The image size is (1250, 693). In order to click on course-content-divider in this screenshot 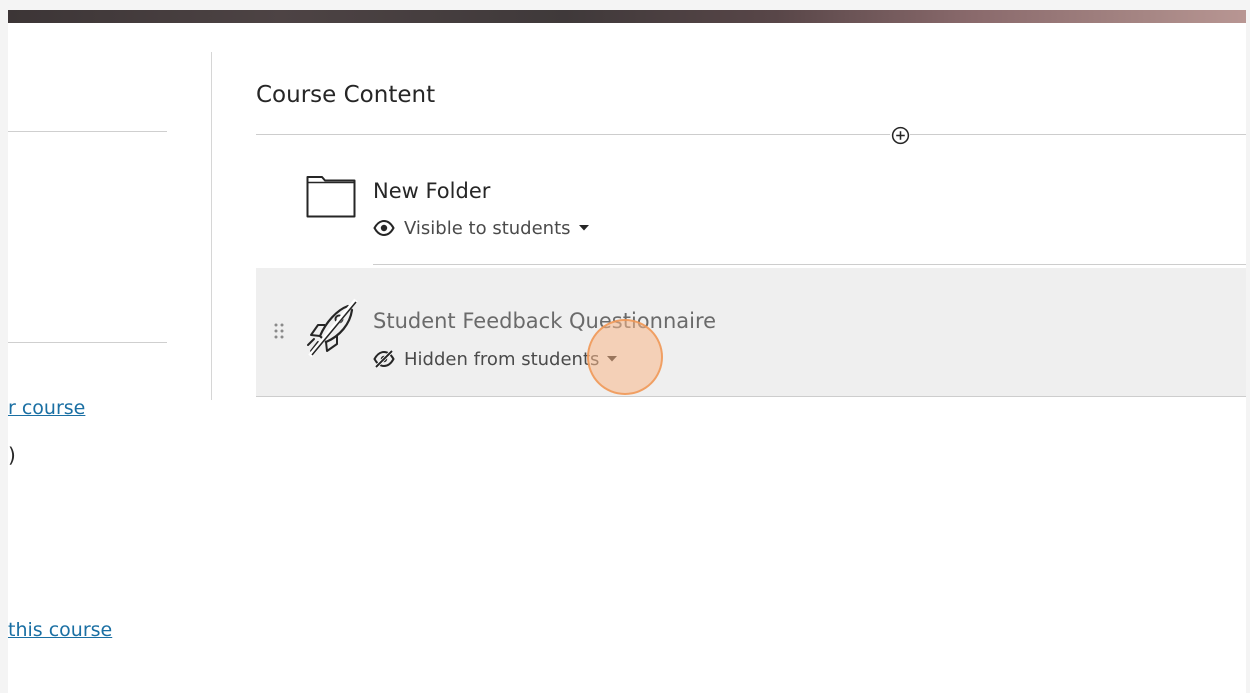, I will do `click(751, 134)`.